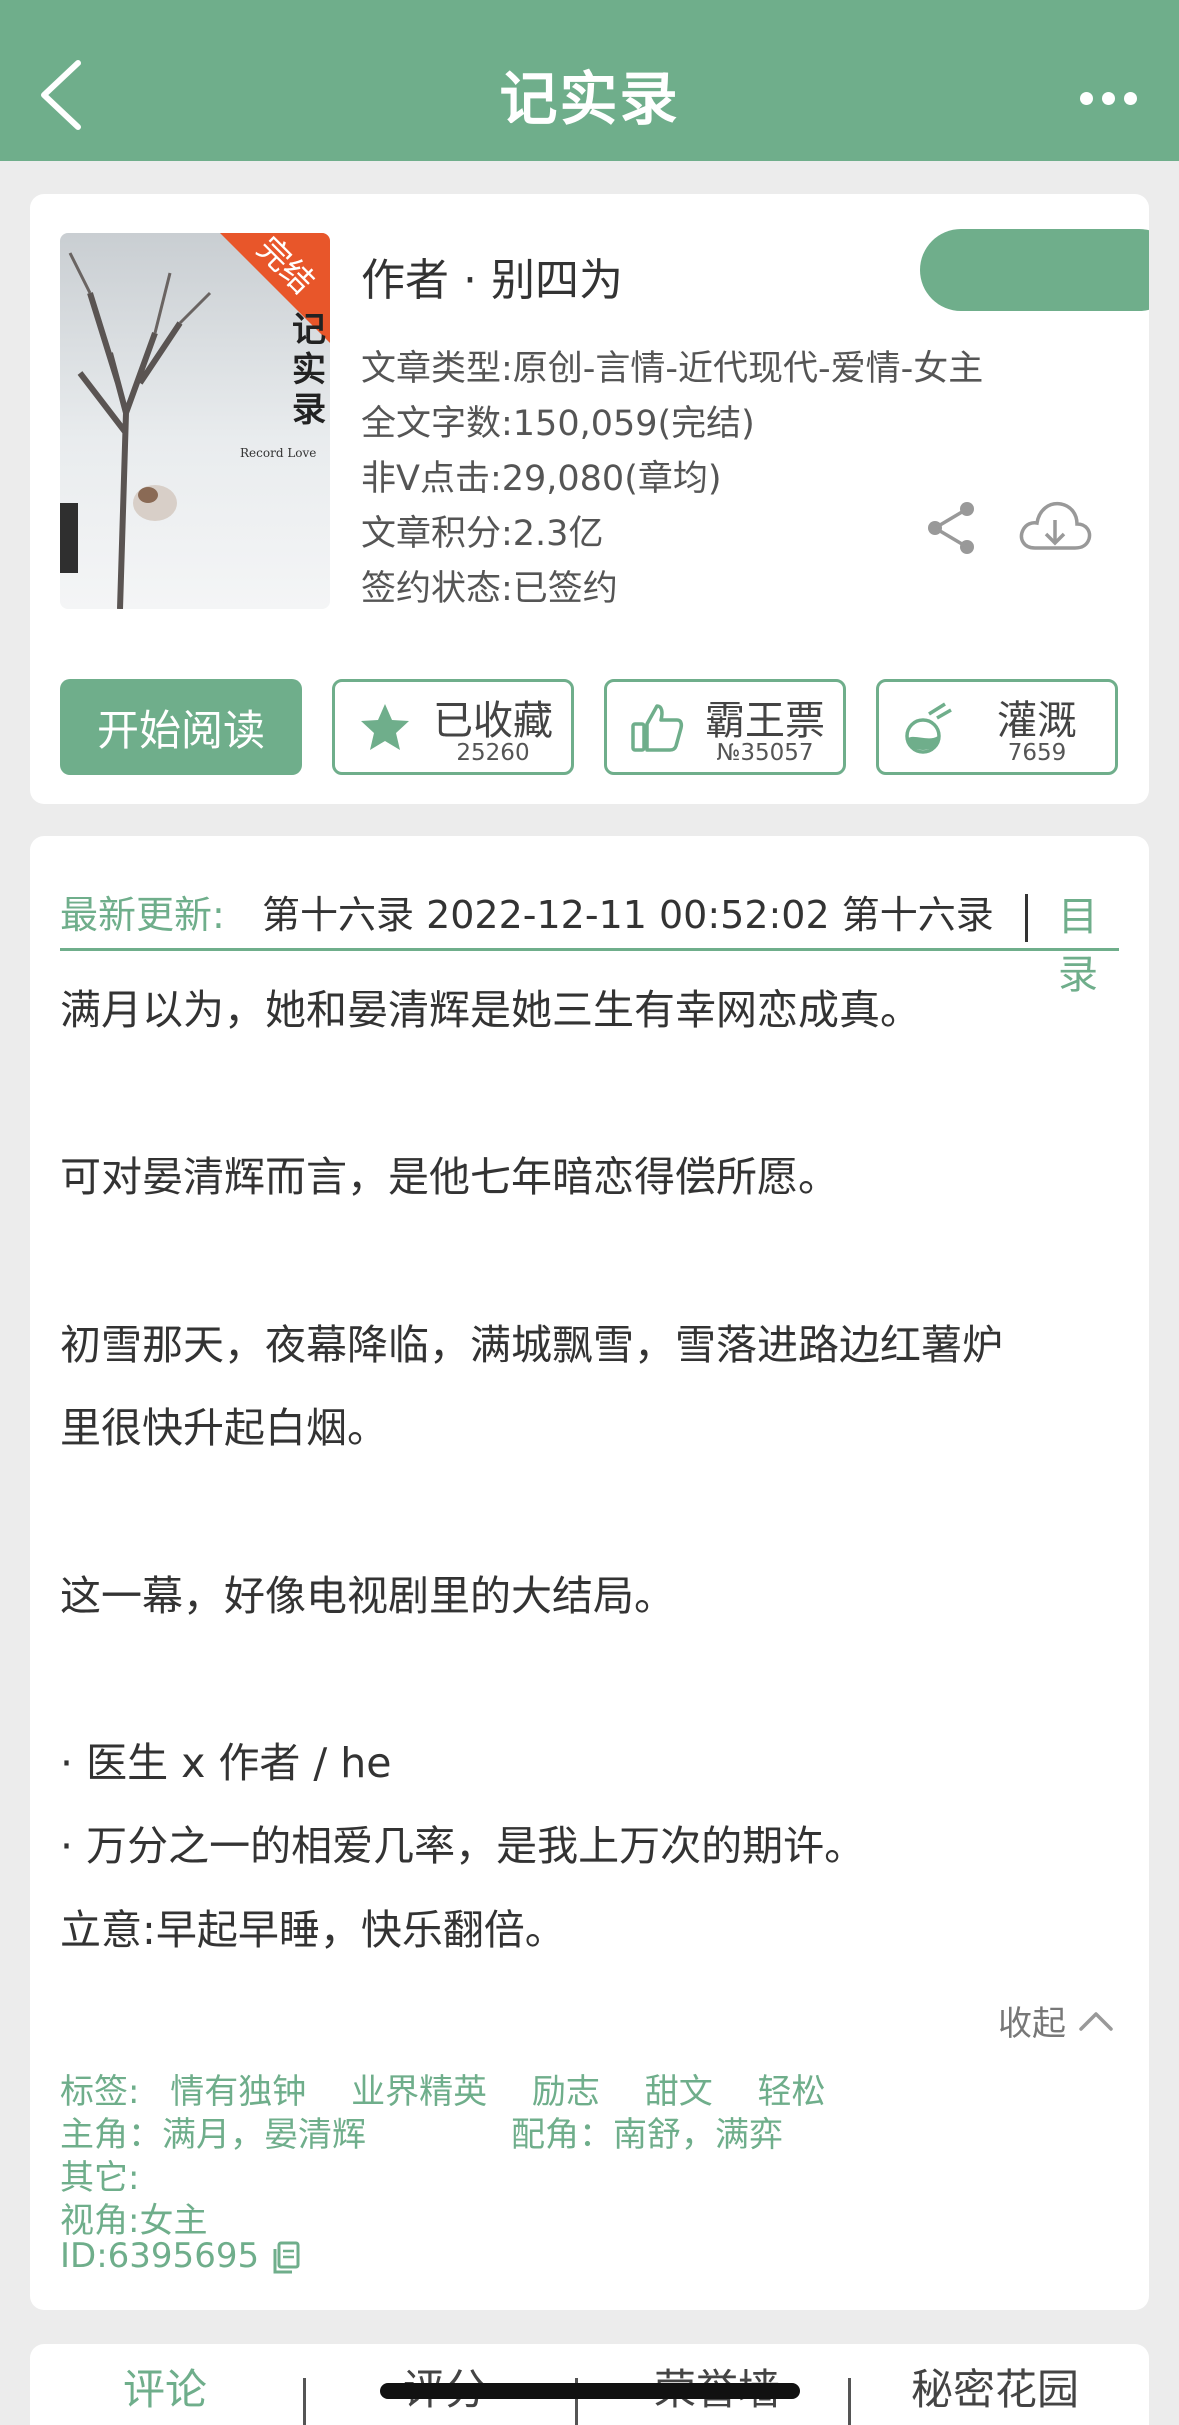  What do you see at coordinates (952, 528) in the screenshot?
I see `share-icon` at bounding box center [952, 528].